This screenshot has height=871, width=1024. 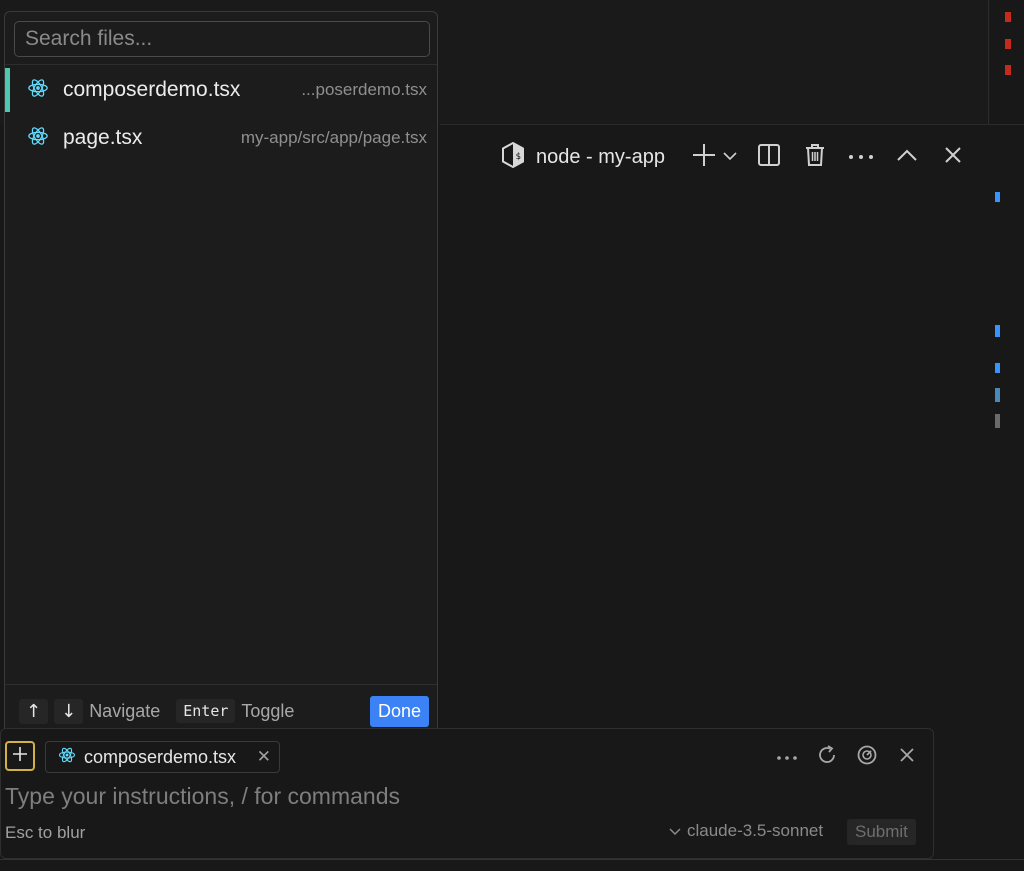 I want to click on terminal-header: $ node - my-app, so click(x=735, y=157).